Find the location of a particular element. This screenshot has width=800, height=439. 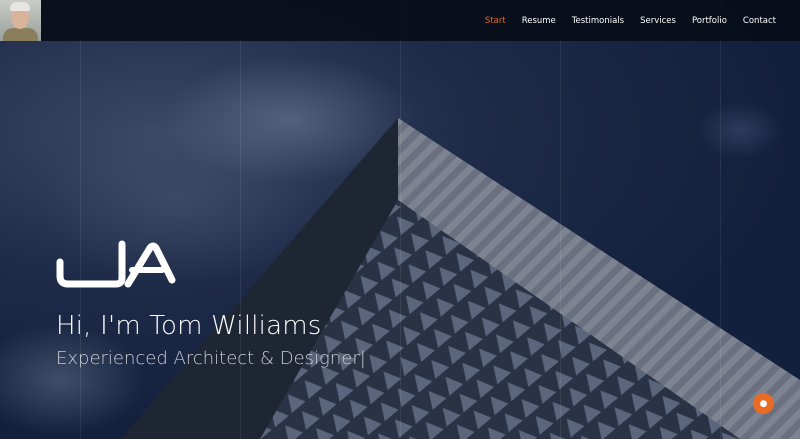

nav-portfolio: Portfolio is located at coordinates (709, 21).